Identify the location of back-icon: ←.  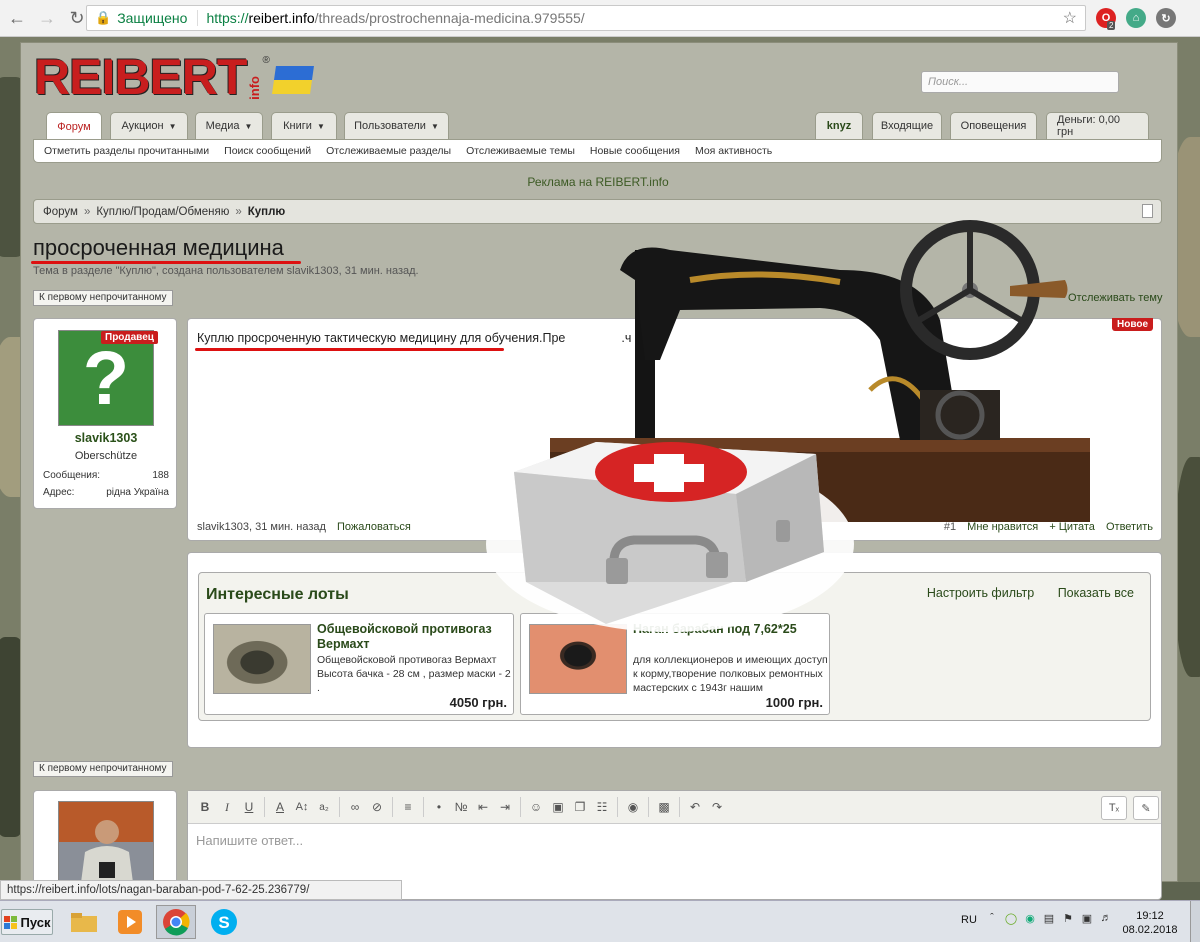
(17, 18).